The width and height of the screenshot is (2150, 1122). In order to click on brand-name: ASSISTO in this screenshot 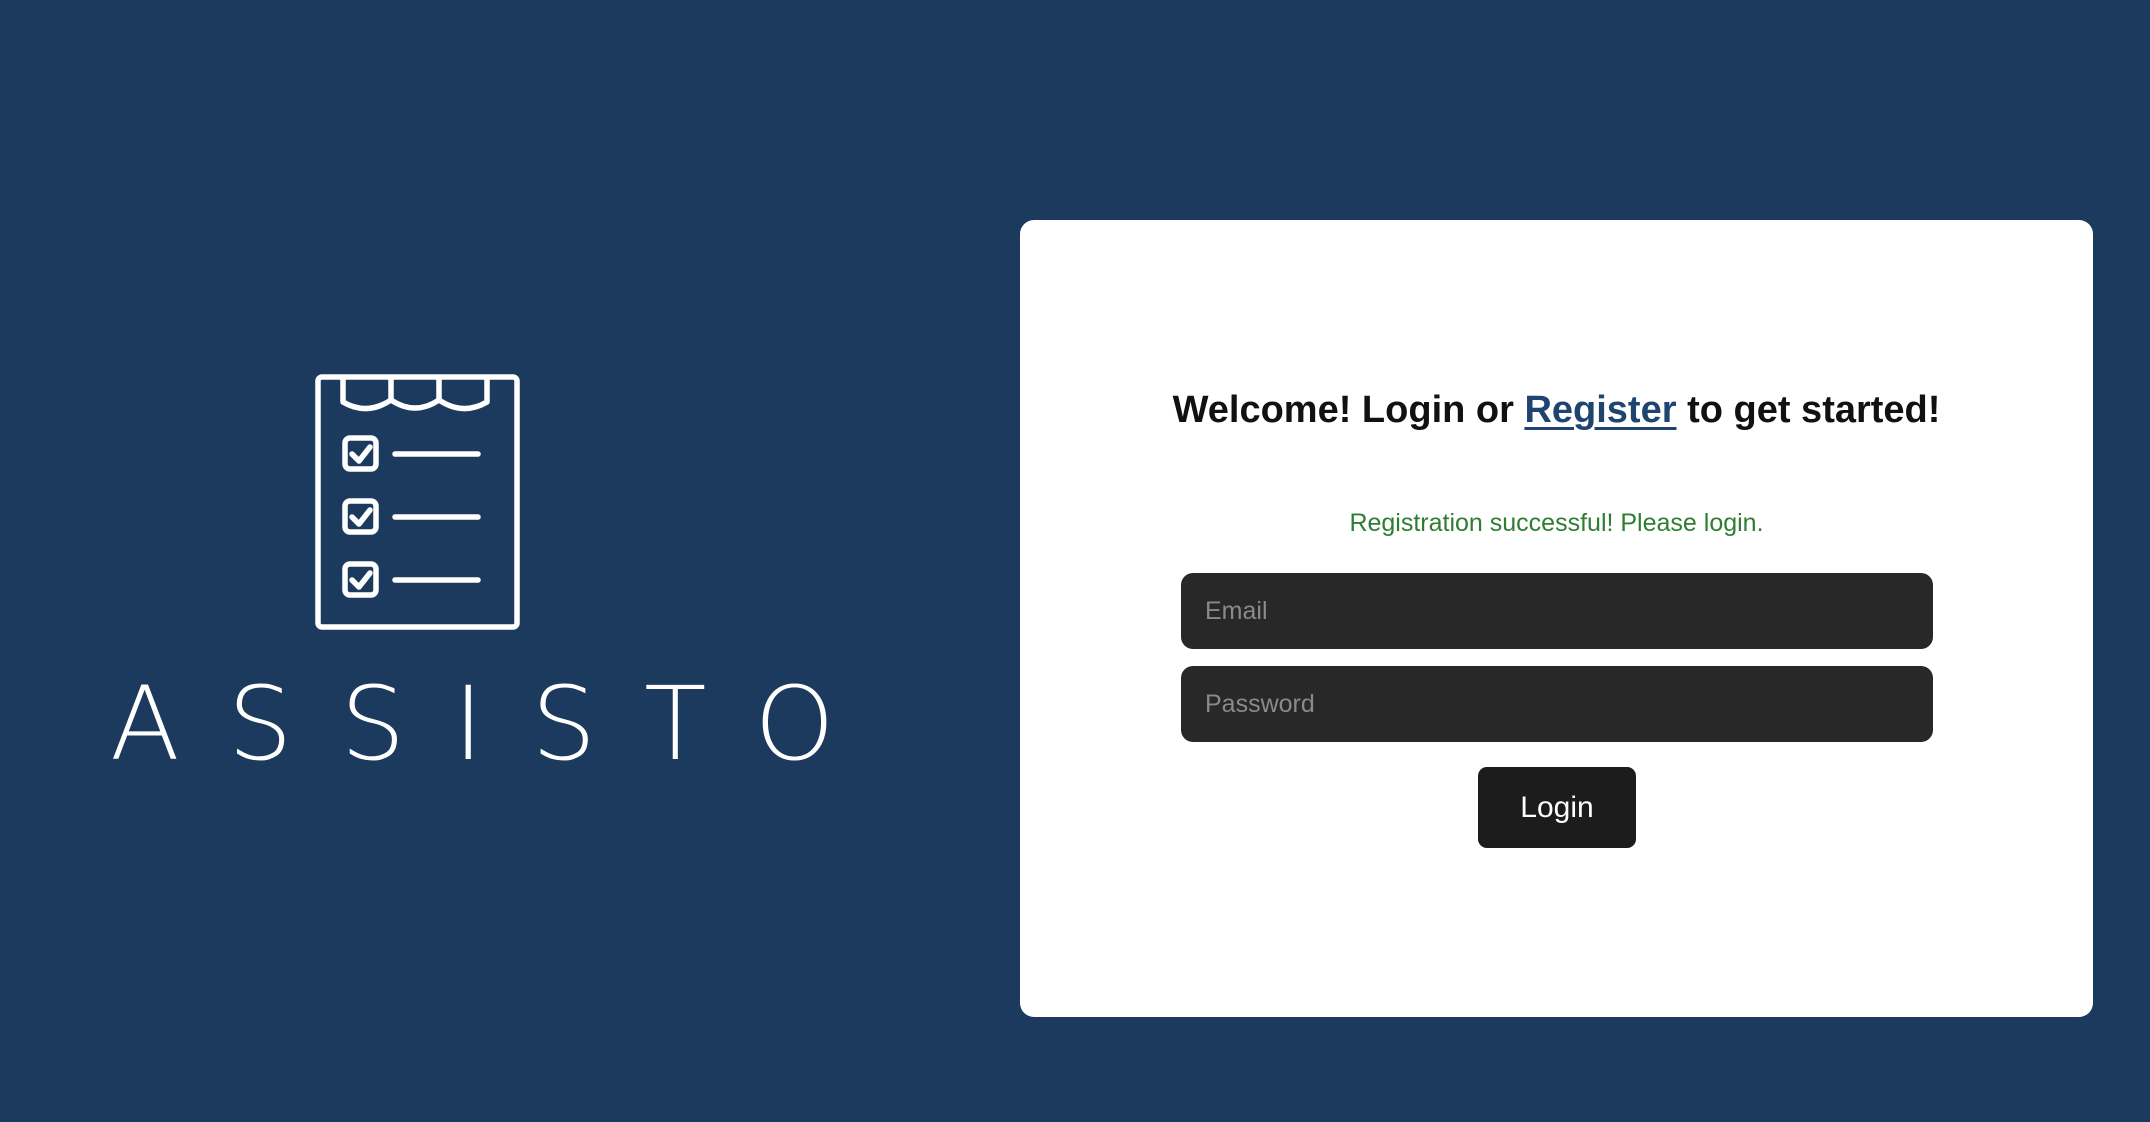, I will do `click(496, 724)`.